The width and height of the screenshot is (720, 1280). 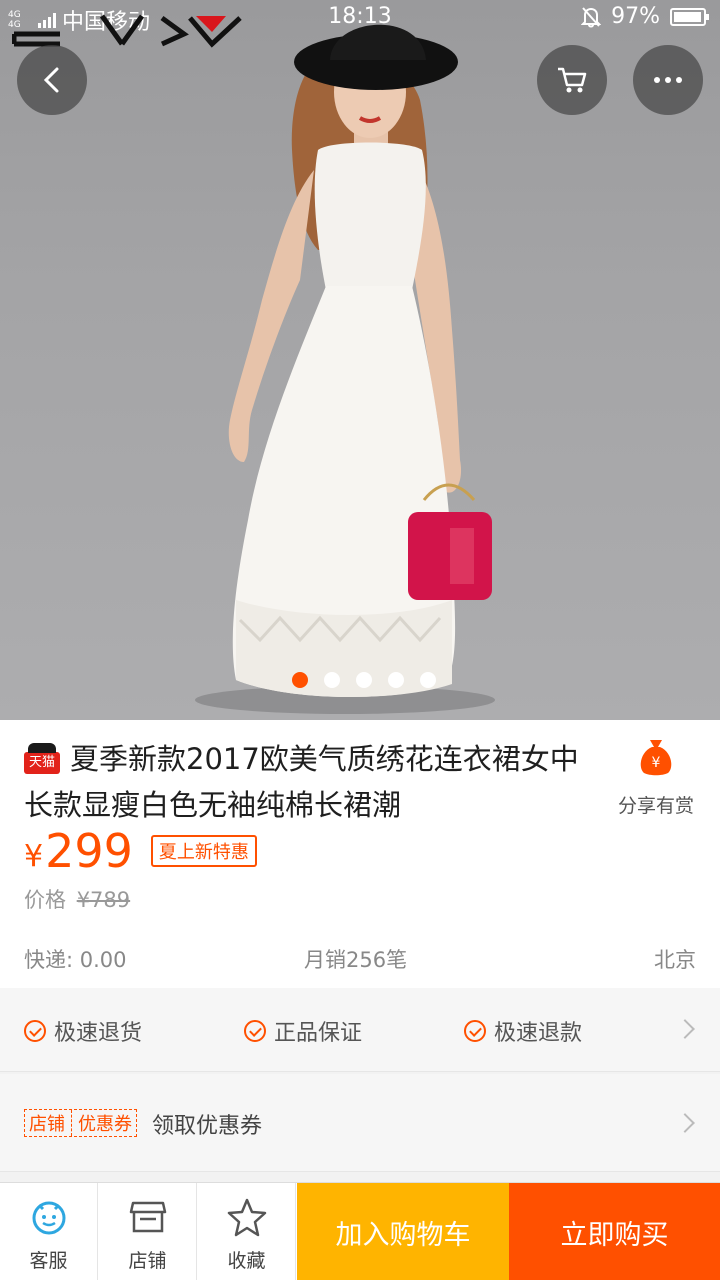 I want to click on brand-logo-watermark, so click(x=127, y=31).